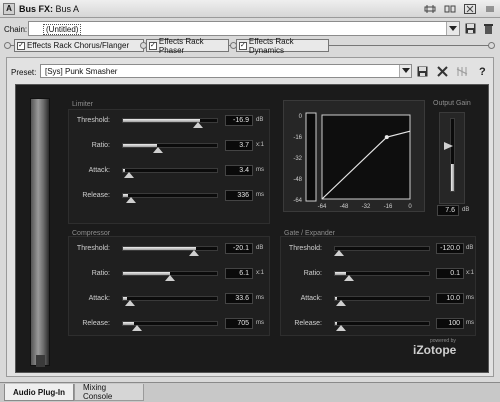 The image size is (500, 402). What do you see at coordinates (239, 298) in the screenshot?
I see `compressor-attack-value: 33.6` at bounding box center [239, 298].